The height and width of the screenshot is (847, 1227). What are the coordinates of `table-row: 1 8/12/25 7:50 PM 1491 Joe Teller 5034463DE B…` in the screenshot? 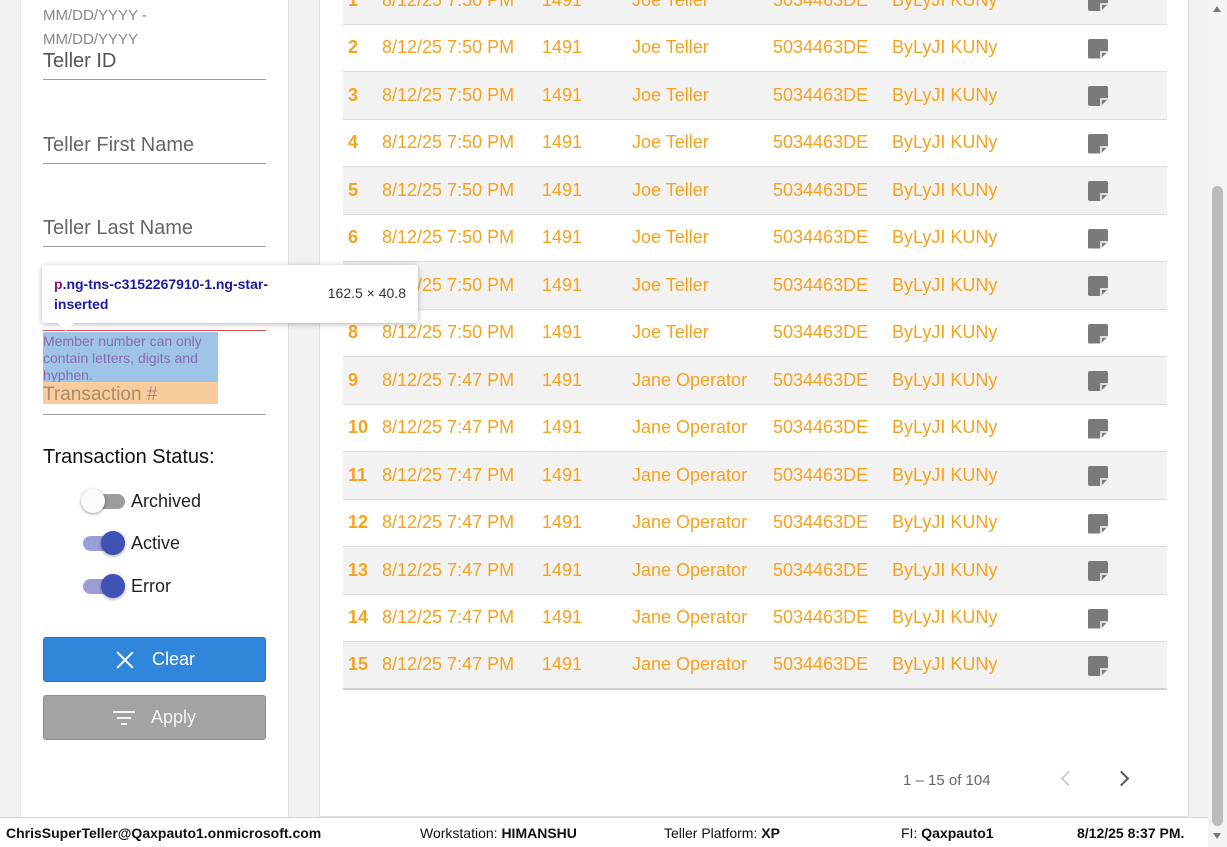 It's located at (755, 12).